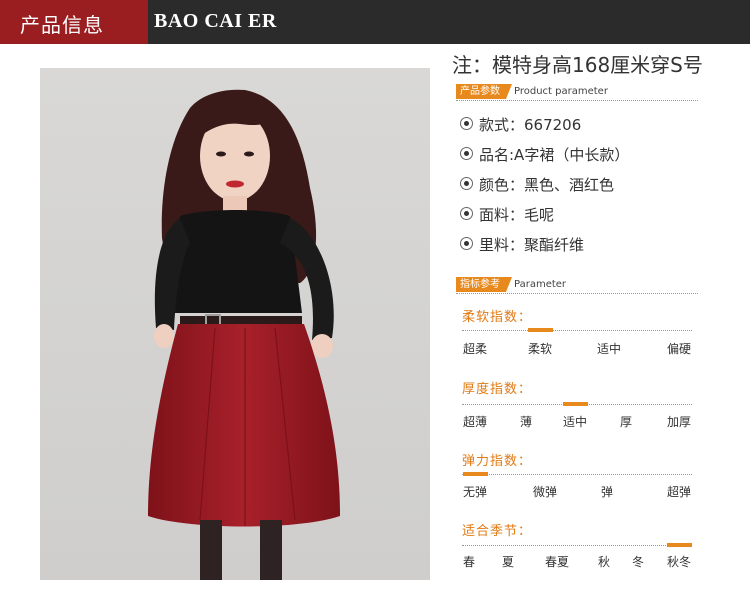 The image size is (750, 612). I want to click on softness-indicator, so click(540, 330).